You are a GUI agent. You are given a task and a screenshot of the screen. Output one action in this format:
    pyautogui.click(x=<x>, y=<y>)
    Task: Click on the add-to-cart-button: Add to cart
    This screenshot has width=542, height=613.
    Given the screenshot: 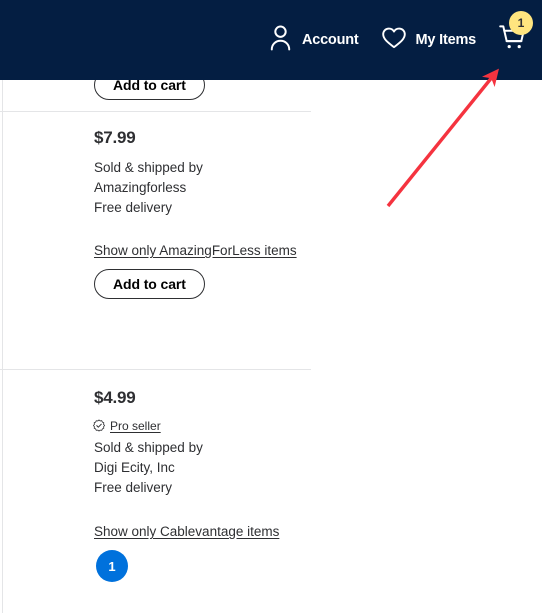 What is the action you would take?
    pyautogui.click(x=149, y=284)
    